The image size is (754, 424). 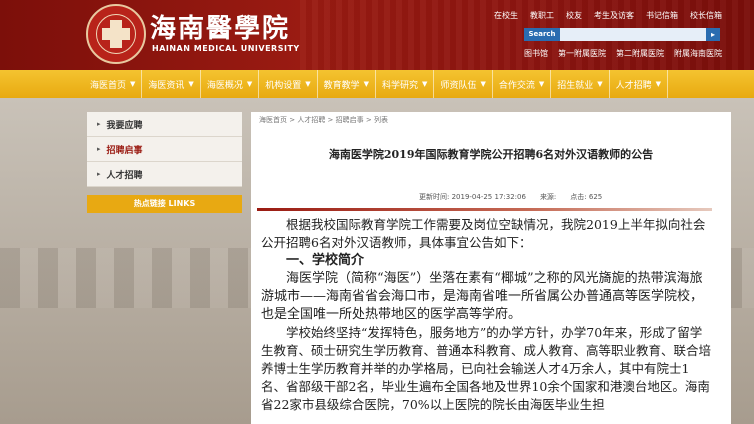 I want to click on nav-label: 师资队伍, so click(x=458, y=85).